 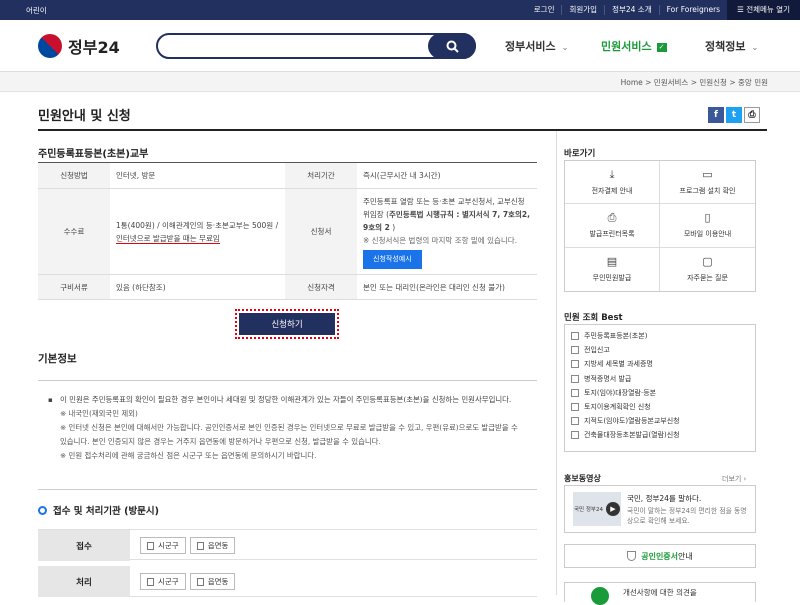 What do you see at coordinates (168, 581) in the screenshot?
I see `chip-label: 시군구` at bounding box center [168, 581].